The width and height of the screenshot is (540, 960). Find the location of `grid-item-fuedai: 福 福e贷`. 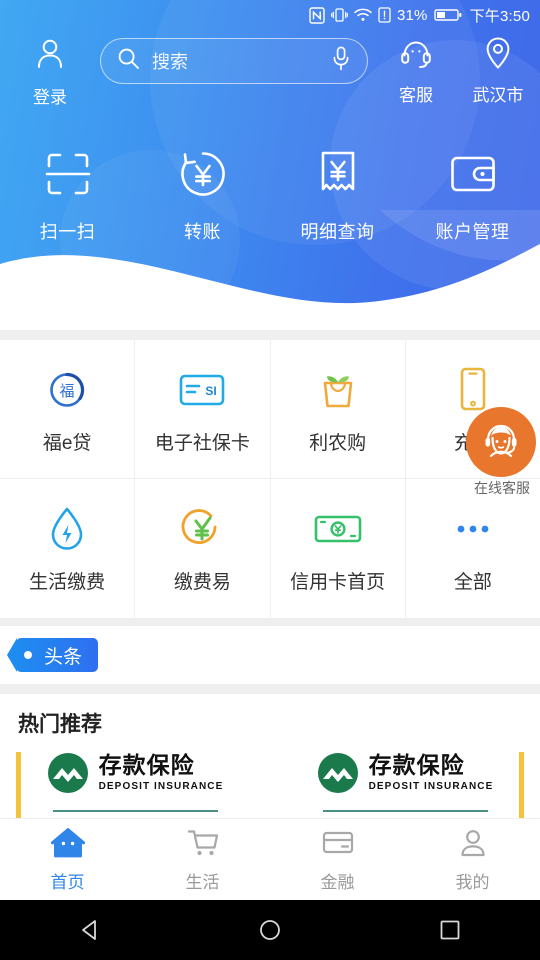

grid-item-fuedai: 福 福e贷 is located at coordinates (68, 409).